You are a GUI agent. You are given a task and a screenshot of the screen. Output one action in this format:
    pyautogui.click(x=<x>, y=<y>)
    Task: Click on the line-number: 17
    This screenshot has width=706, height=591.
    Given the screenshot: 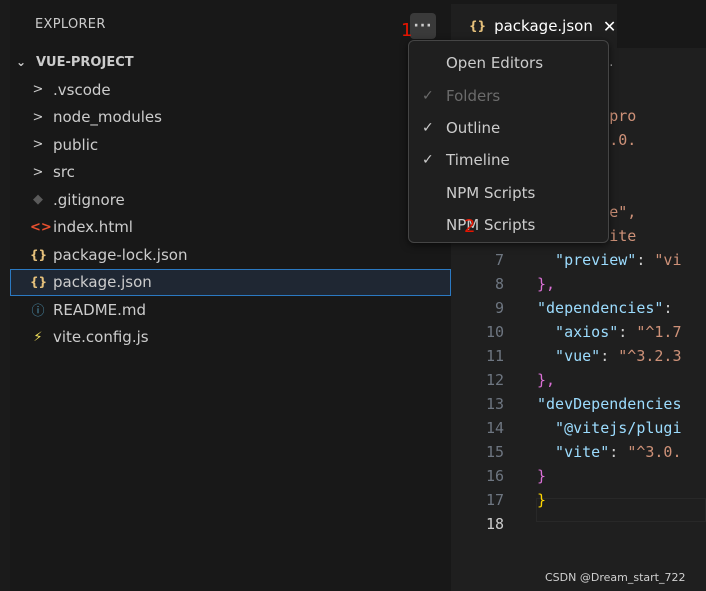 What is the action you would take?
    pyautogui.click(x=494, y=500)
    